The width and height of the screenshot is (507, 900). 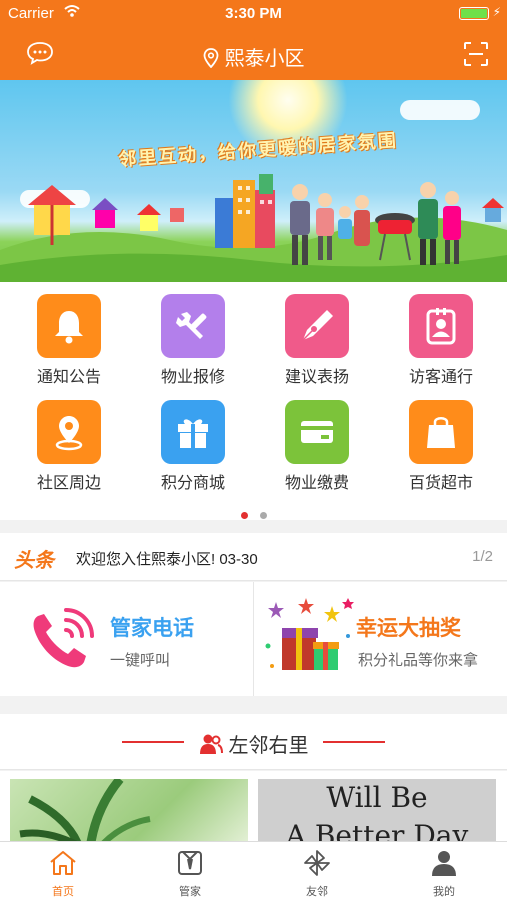 What do you see at coordinates (418, 660) in the screenshot?
I see `lottery-subtitle: 积分礼品等你来拿` at bounding box center [418, 660].